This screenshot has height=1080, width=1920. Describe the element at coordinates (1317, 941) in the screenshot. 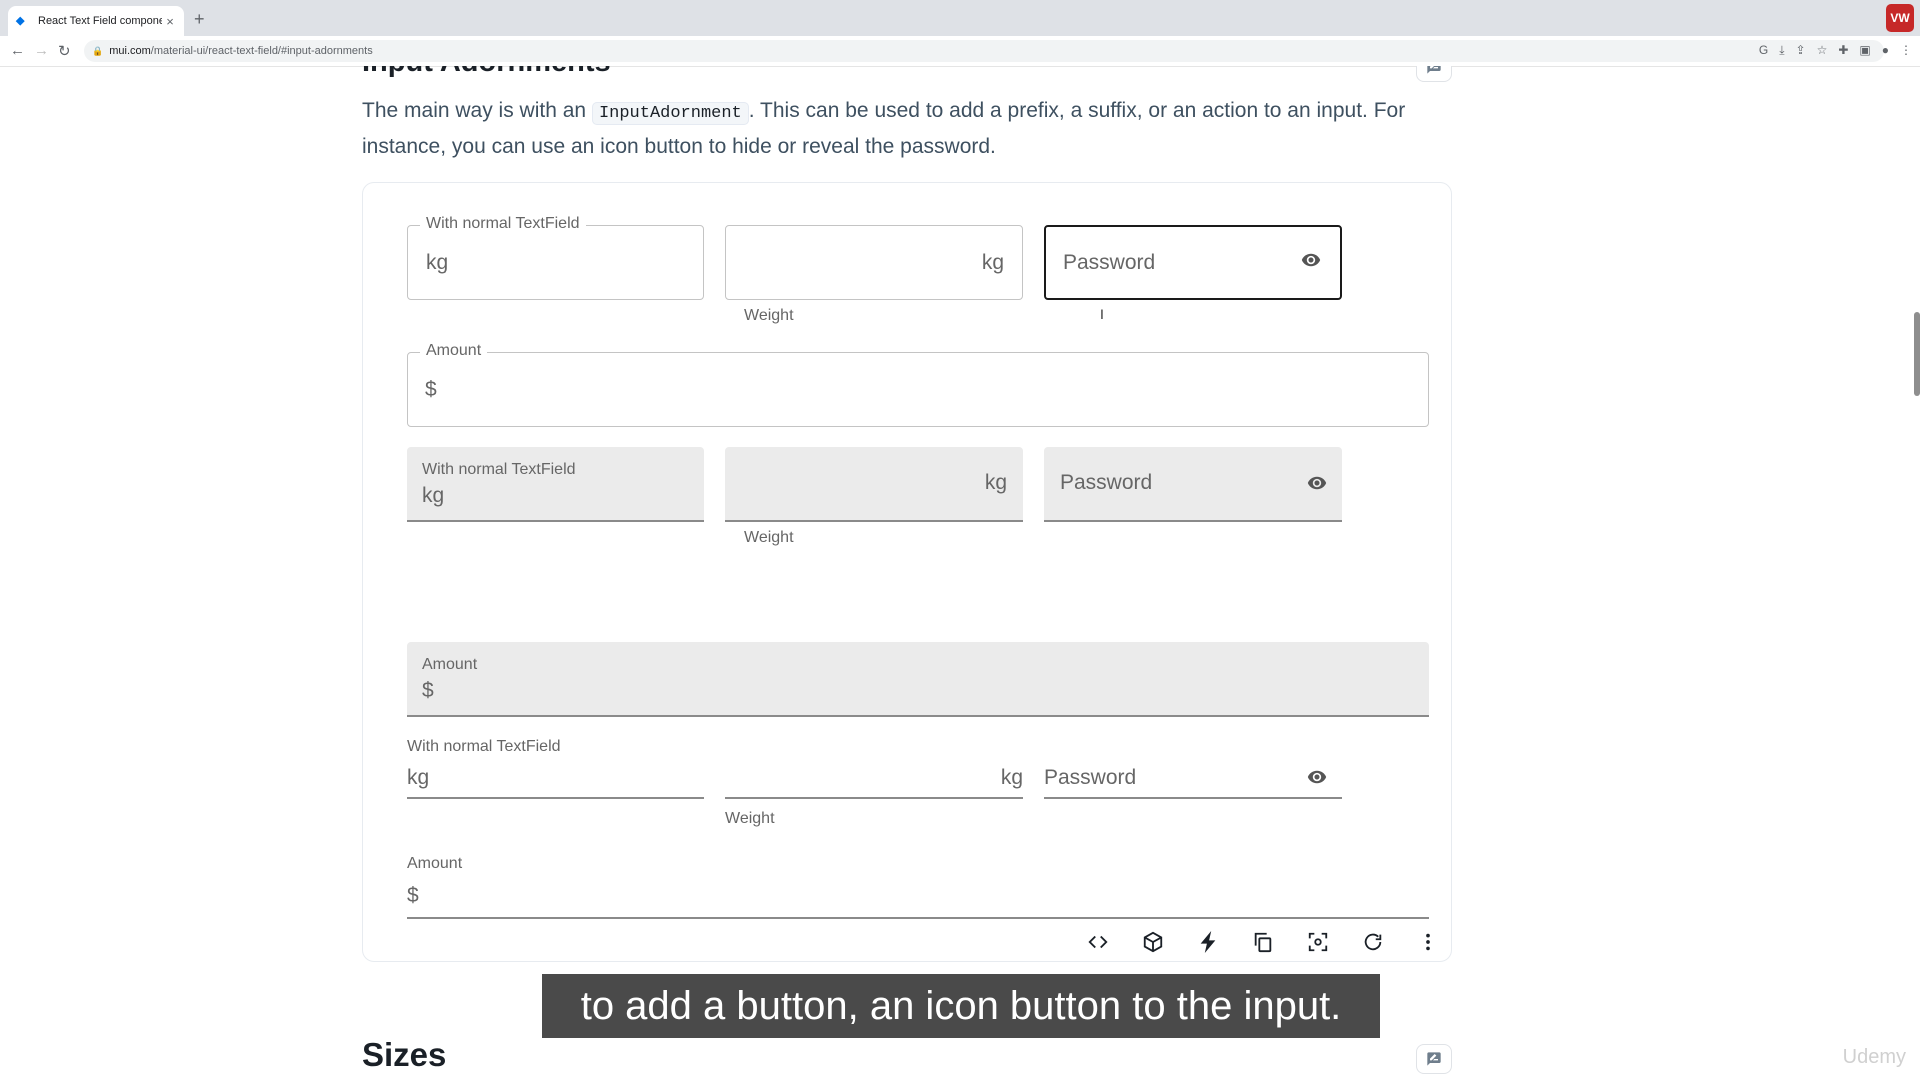

I see `screenshot-icon` at that location.